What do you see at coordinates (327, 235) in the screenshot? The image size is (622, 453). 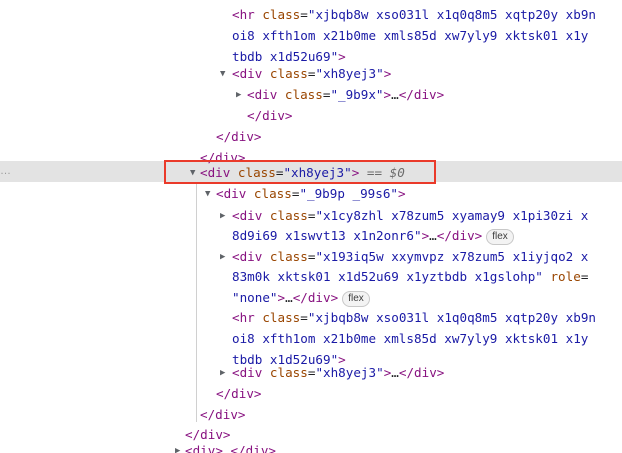 I see `attr-value-token: 8d9i69 x1swvt13 x1n2onr6"` at bounding box center [327, 235].